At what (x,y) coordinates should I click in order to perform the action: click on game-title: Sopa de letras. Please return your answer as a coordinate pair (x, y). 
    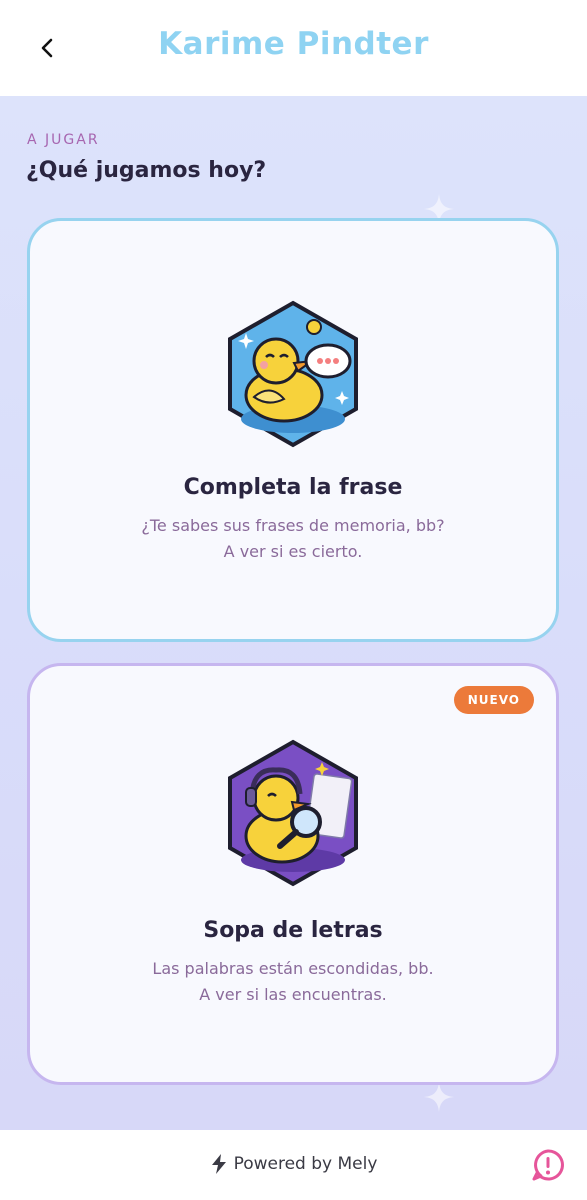
    Looking at the image, I should click on (293, 930).